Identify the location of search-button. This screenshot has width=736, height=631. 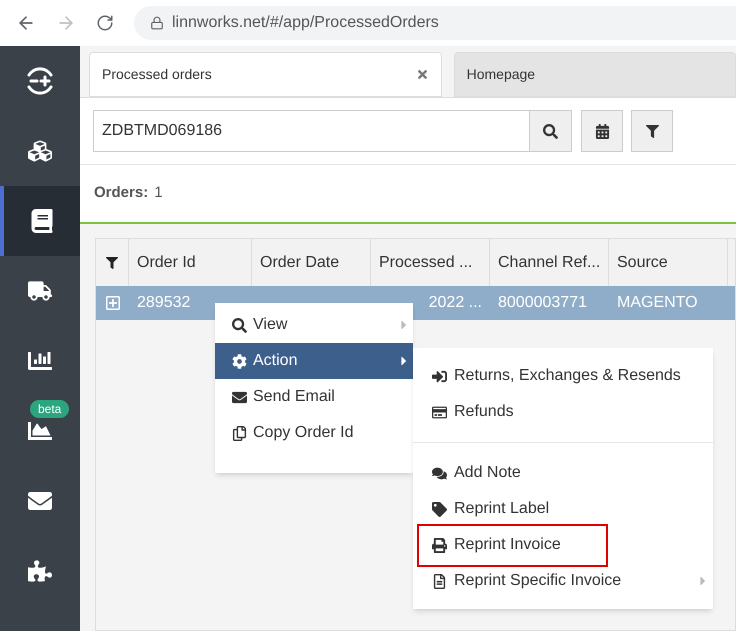
(551, 131).